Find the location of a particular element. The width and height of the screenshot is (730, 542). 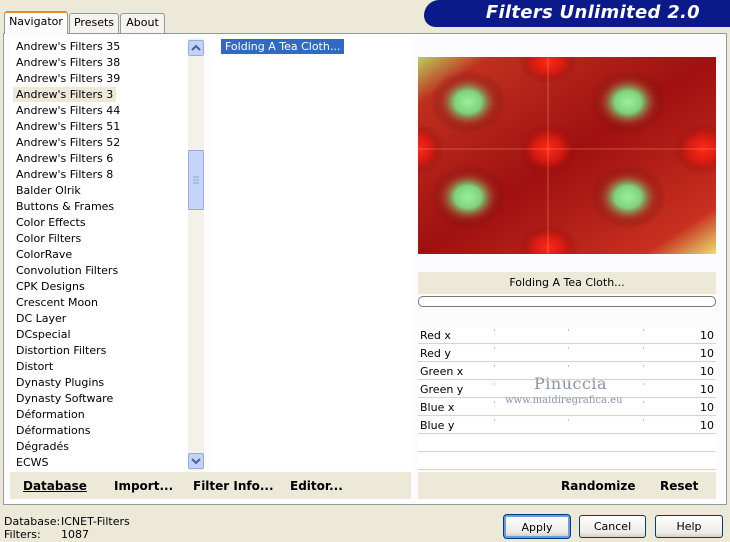

category-item: Color Filters is located at coordinates (48, 238).